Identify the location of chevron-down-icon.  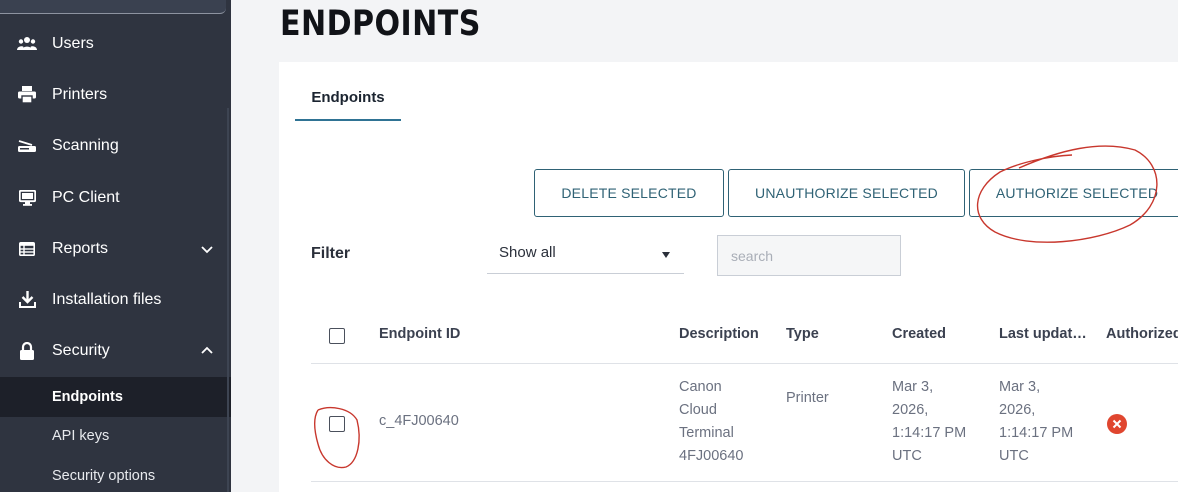
(207, 249).